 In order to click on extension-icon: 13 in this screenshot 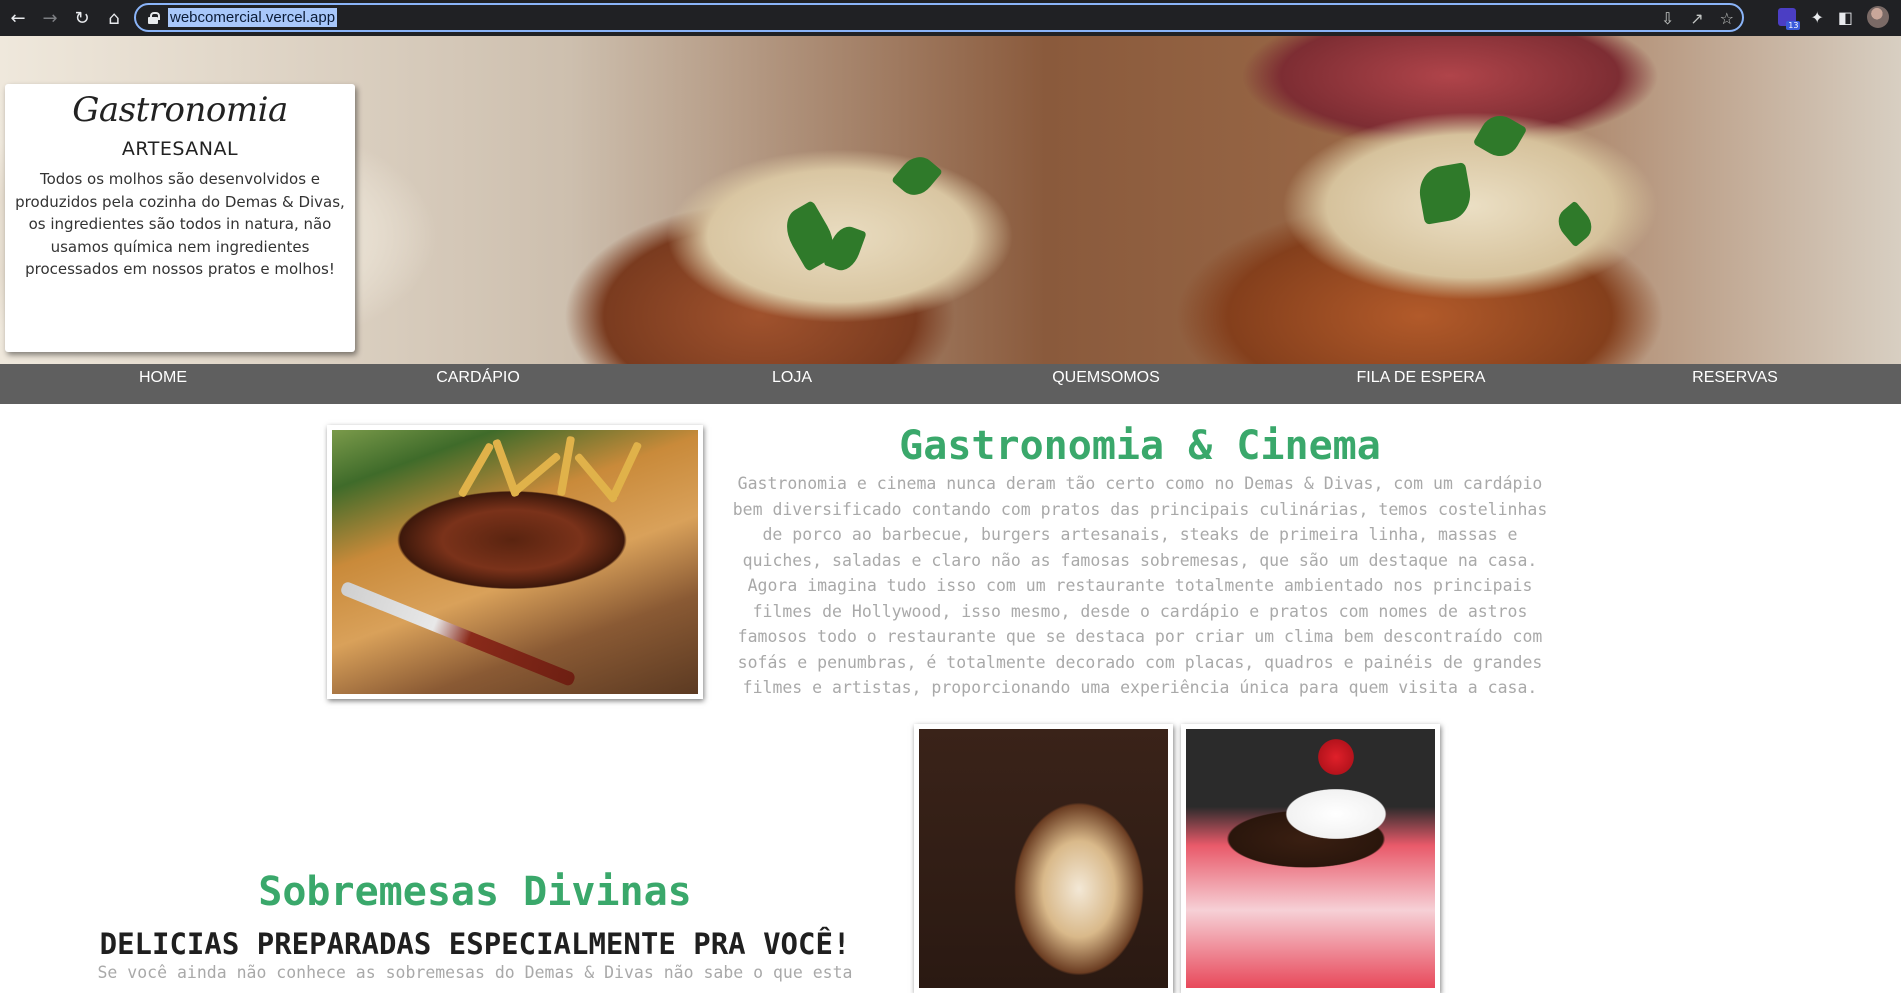, I will do `click(1789, 19)`.